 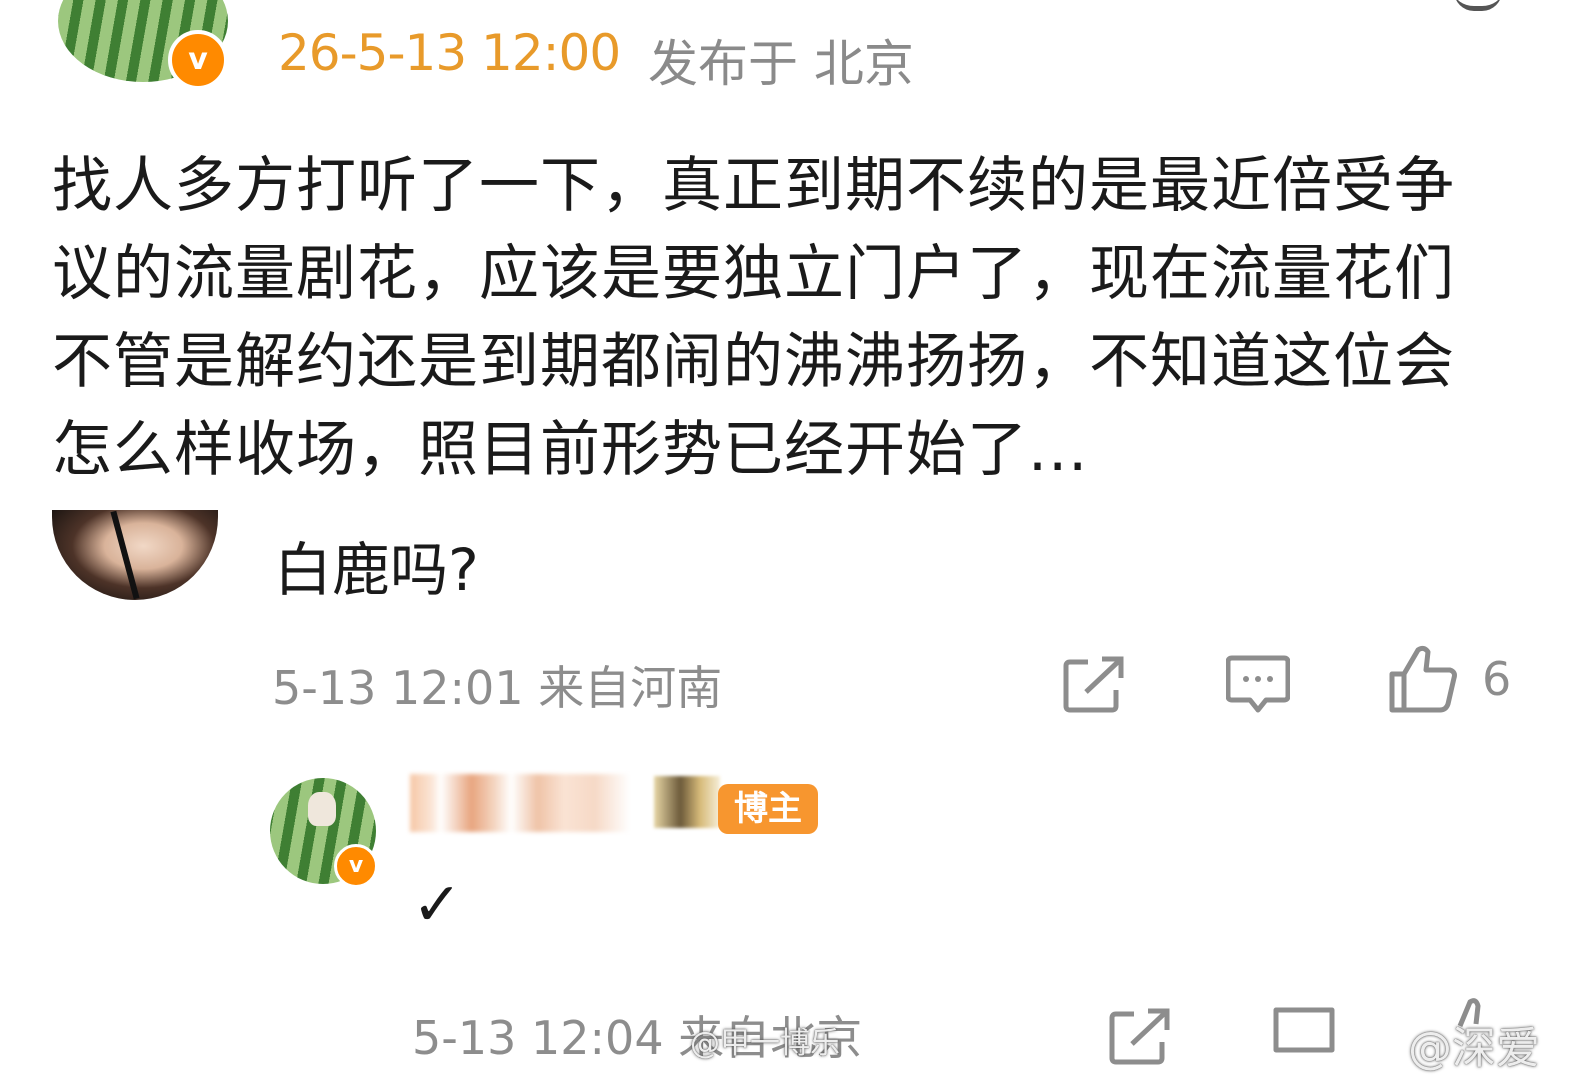 I want to click on cropped-icon-fragment, so click(x=1478, y=5).